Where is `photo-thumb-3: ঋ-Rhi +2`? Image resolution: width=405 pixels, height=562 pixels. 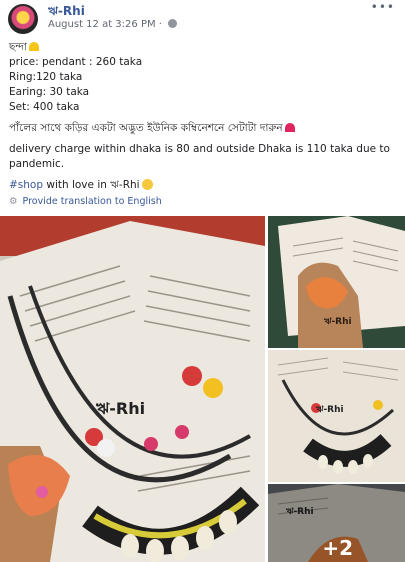 photo-thumb-3: ঋ-Rhi +2 is located at coordinates (336, 523).